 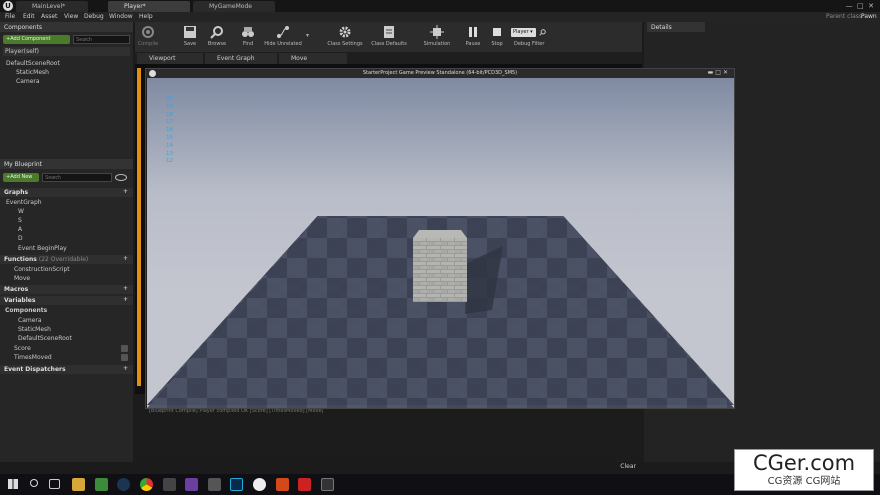 I want to click on browse-button: Browse, so click(x=217, y=37).